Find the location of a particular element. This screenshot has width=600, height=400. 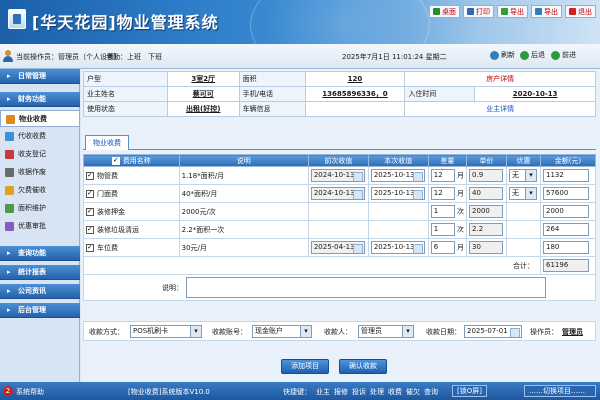

add-item-button: 添加项目 is located at coordinates (305, 366).